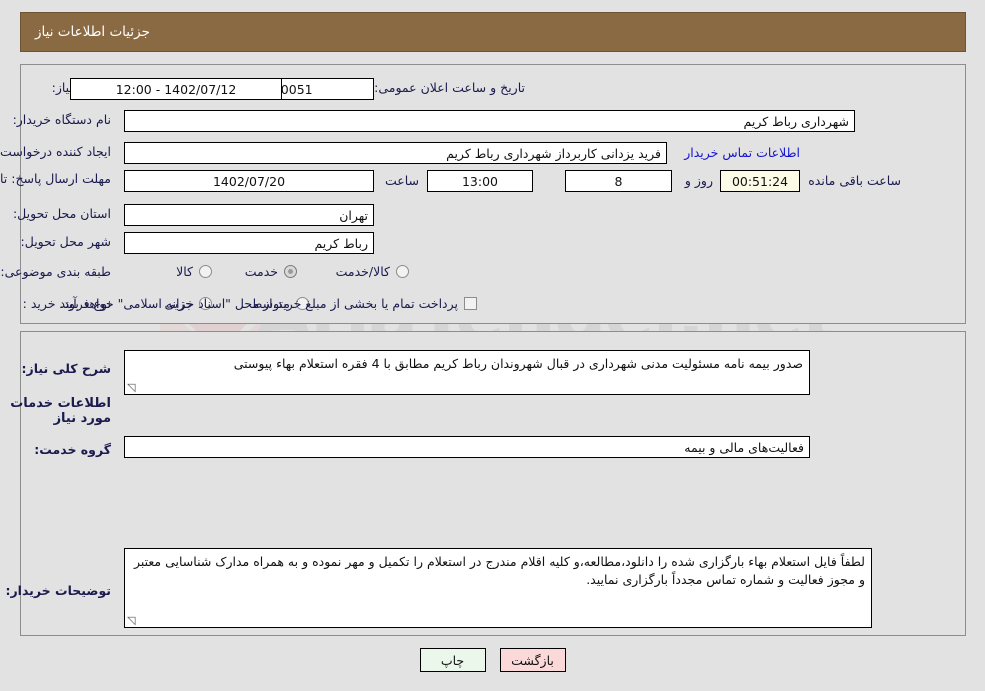  I want to click on category-label: طبقه بندی موضوعی:, so click(55, 271).